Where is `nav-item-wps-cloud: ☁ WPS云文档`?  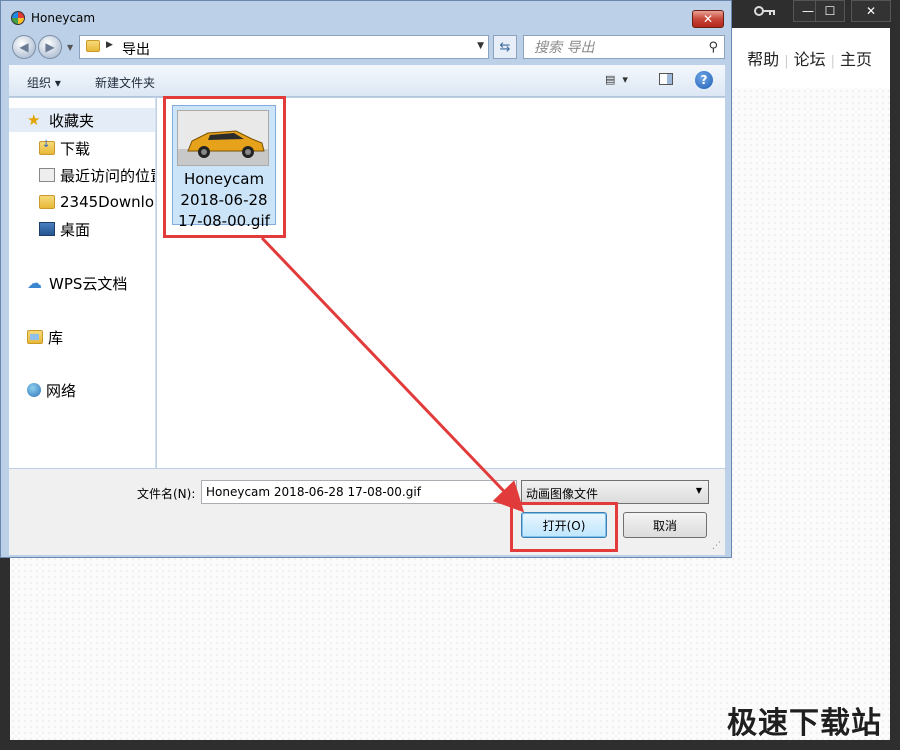 nav-item-wps-cloud: ☁ WPS云文档 is located at coordinates (82, 283).